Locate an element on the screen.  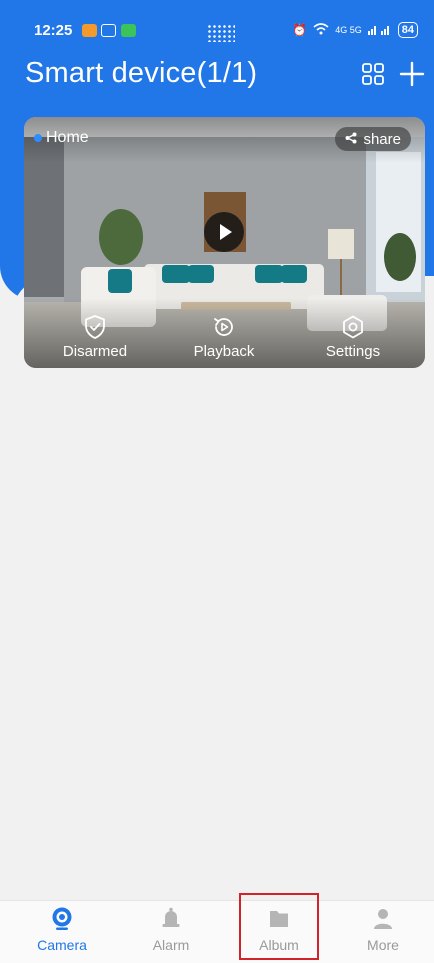
settings-label: Settings is located at coordinates (353, 351).